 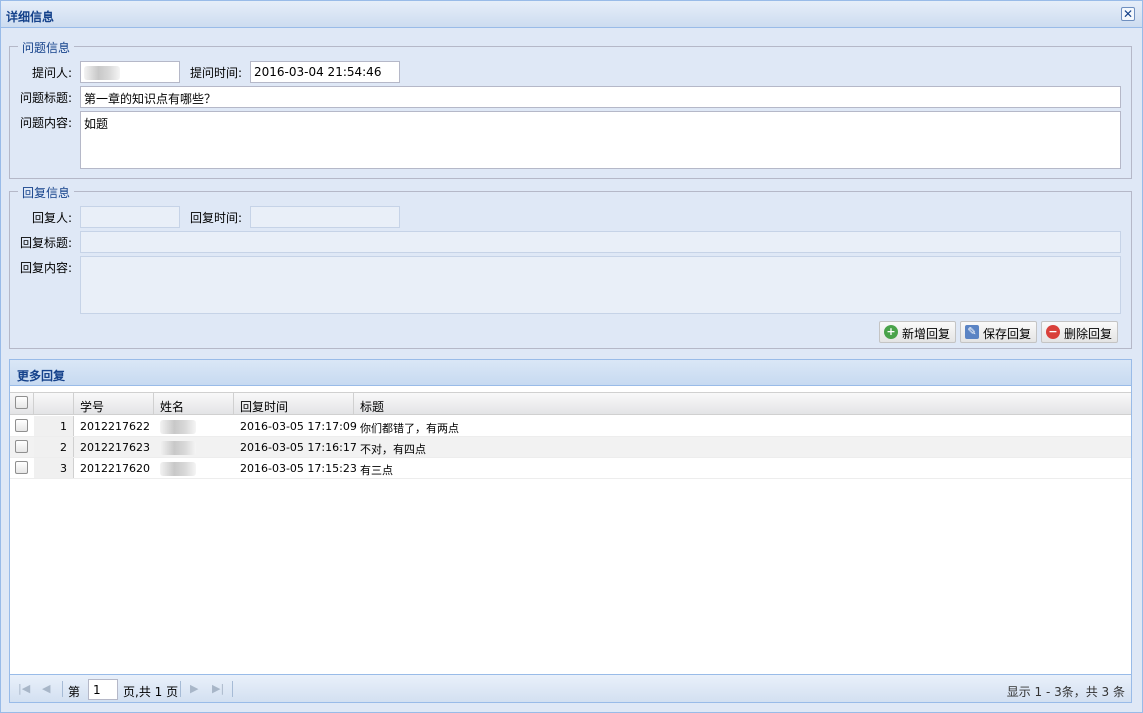 What do you see at coordinates (102, 72) in the screenshot?
I see `redacted-asker` at bounding box center [102, 72].